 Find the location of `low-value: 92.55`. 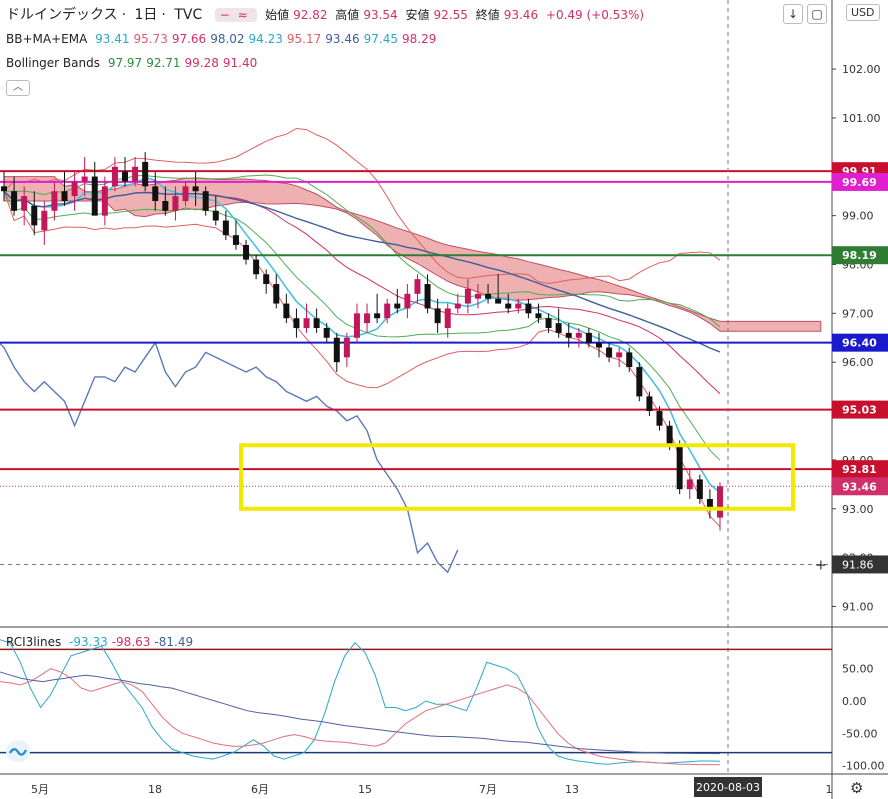

low-value: 92.55 is located at coordinates (450, 15).